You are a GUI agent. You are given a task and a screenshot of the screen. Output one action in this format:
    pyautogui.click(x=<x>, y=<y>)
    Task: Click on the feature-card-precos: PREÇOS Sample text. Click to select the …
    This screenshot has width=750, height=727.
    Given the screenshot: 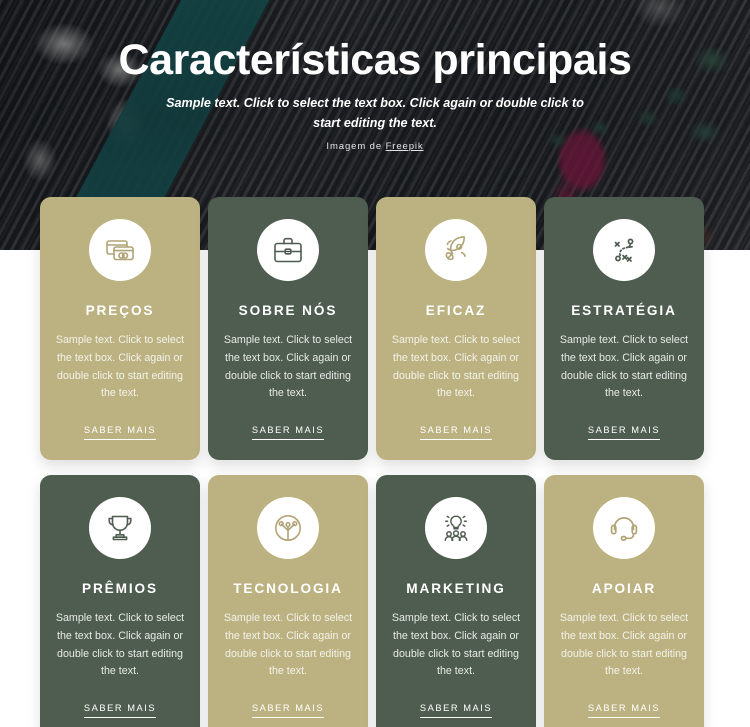 What is the action you would take?
    pyautogui.click(x=120, y=328)
    